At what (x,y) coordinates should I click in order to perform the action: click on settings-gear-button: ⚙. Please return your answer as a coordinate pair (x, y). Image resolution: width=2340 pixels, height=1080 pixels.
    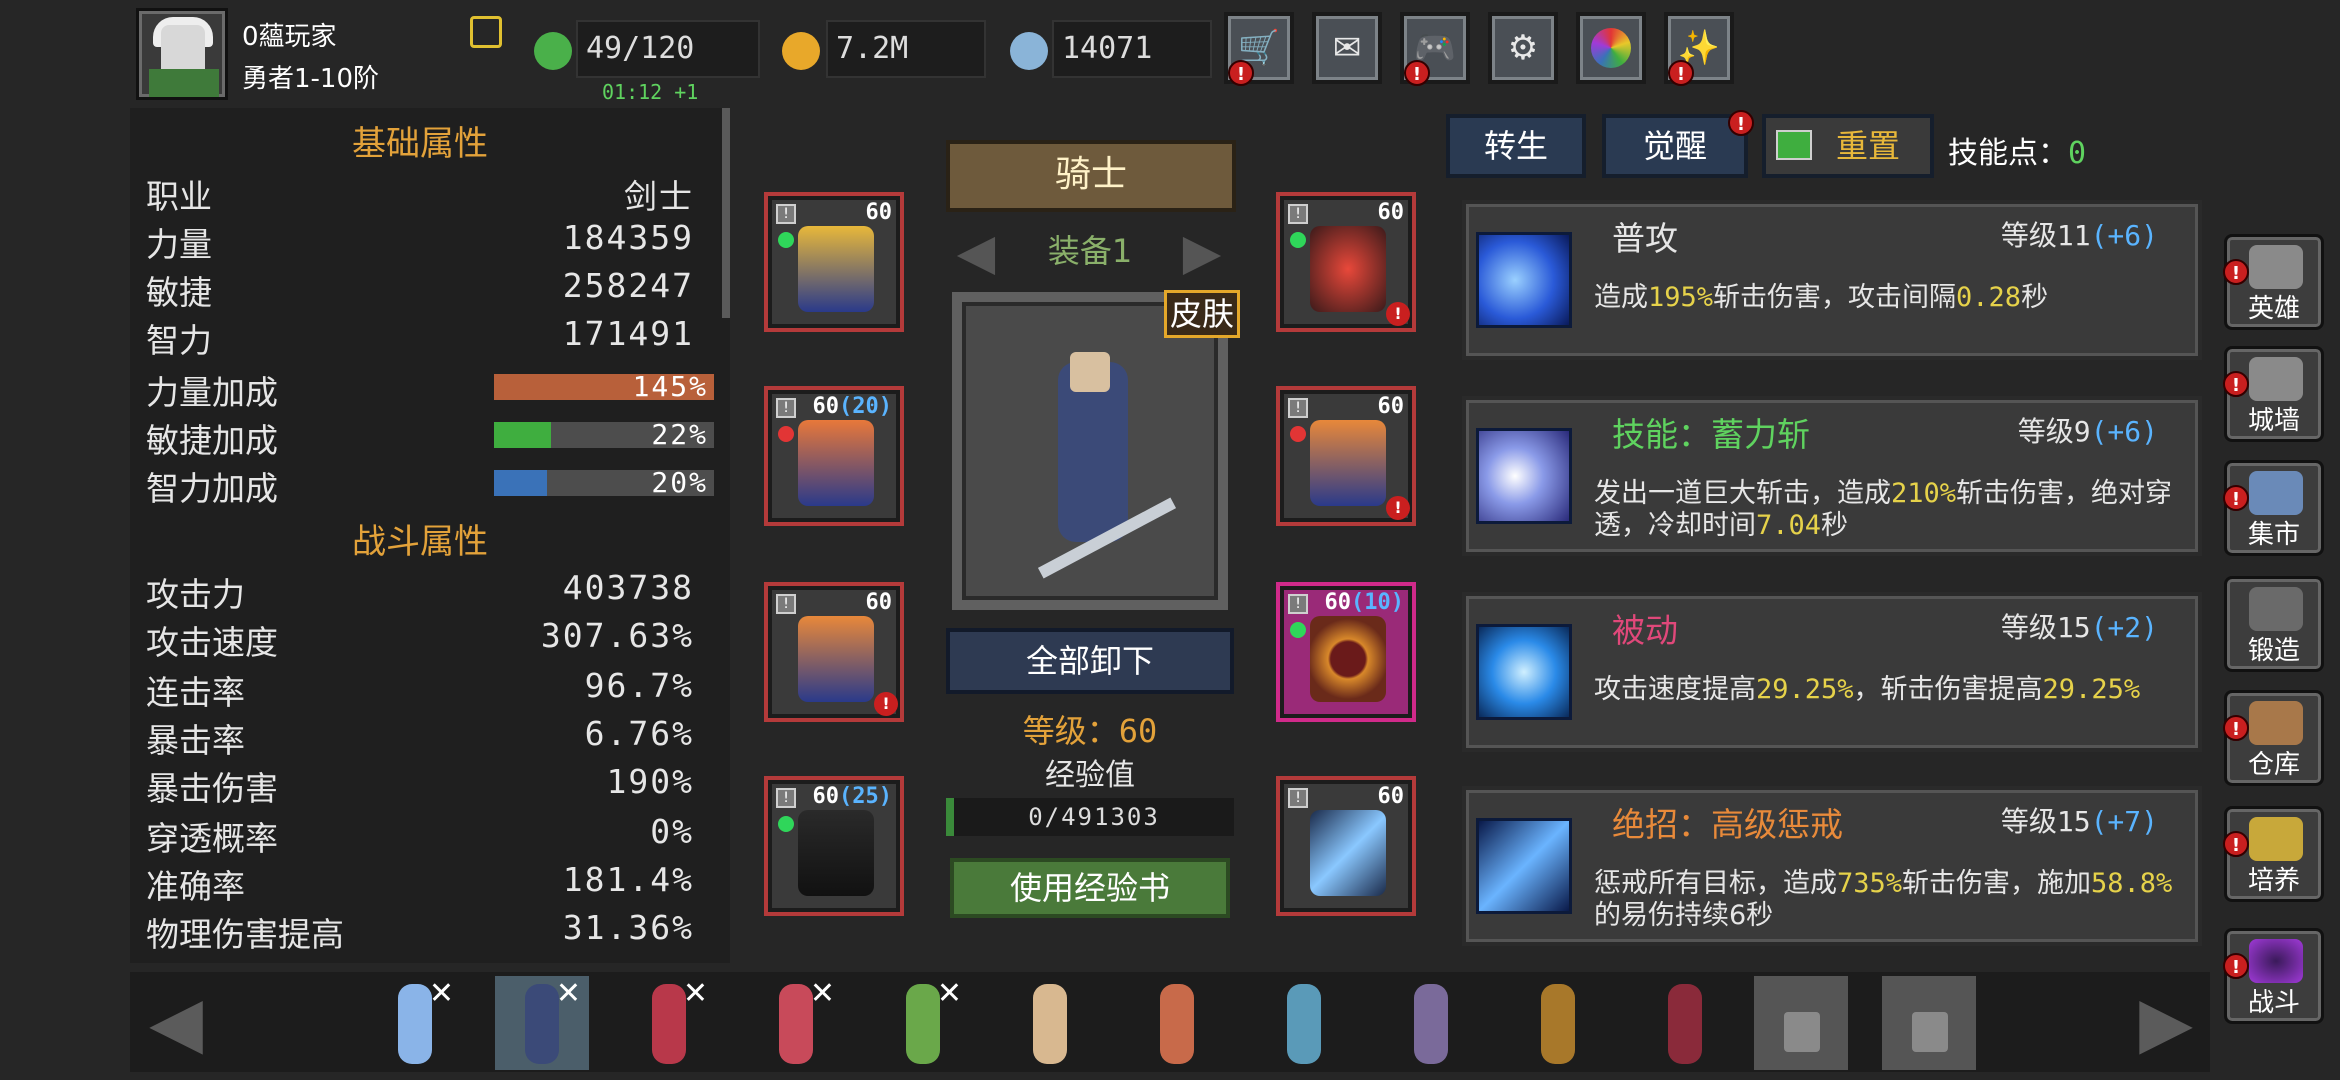
    Looking at the image, I should click on (1523, 48).